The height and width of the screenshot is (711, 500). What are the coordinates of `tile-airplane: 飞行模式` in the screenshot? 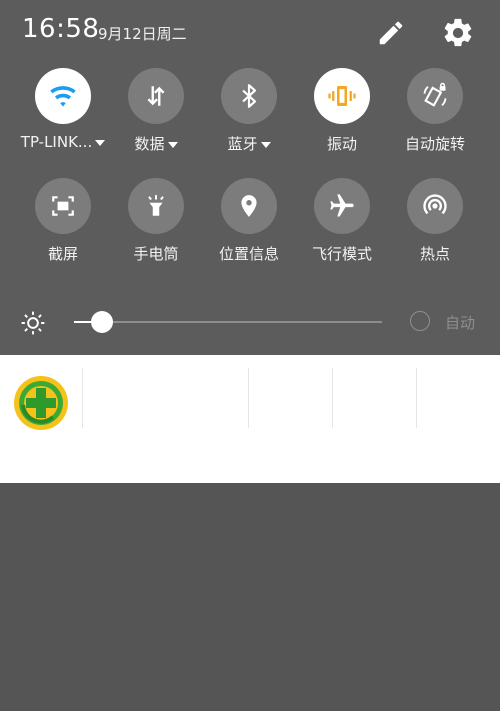 It's located at (342, 228).